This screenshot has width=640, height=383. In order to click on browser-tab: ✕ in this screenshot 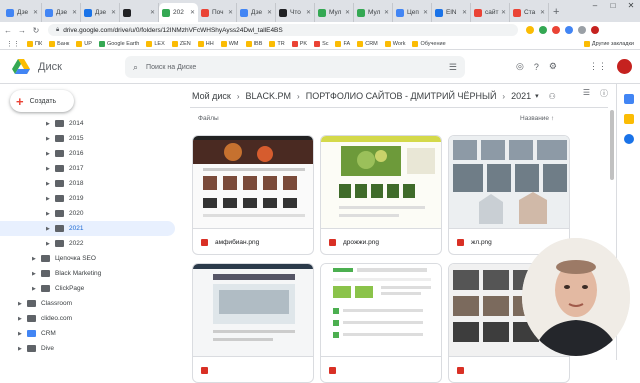, I will do `click(139, 12)`.